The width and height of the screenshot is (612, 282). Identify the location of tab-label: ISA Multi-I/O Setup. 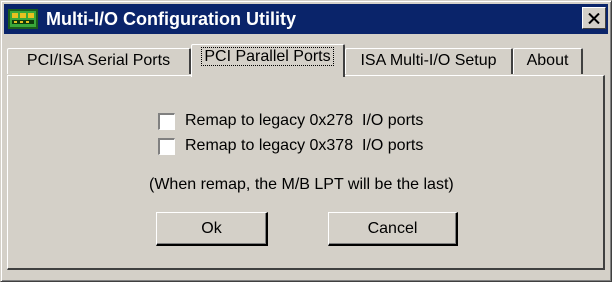
(428, 60).